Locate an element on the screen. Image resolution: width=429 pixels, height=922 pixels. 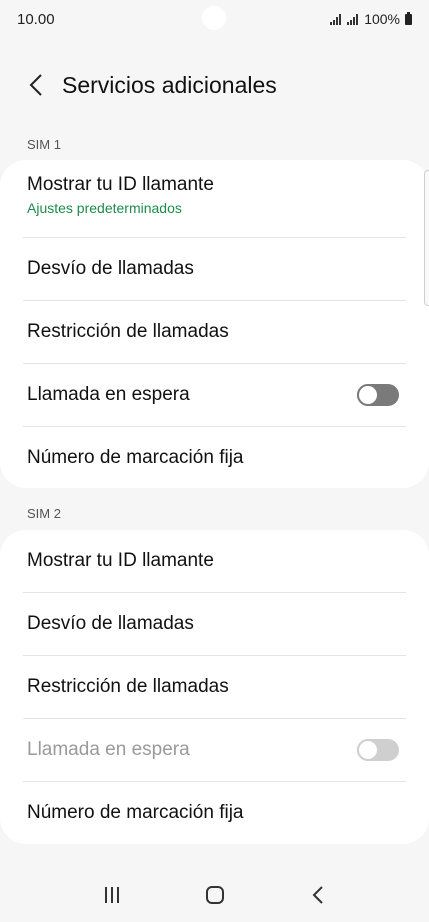
sim1-forwarding-label: Desvío de llamadas is located at coordinates (110, 268).